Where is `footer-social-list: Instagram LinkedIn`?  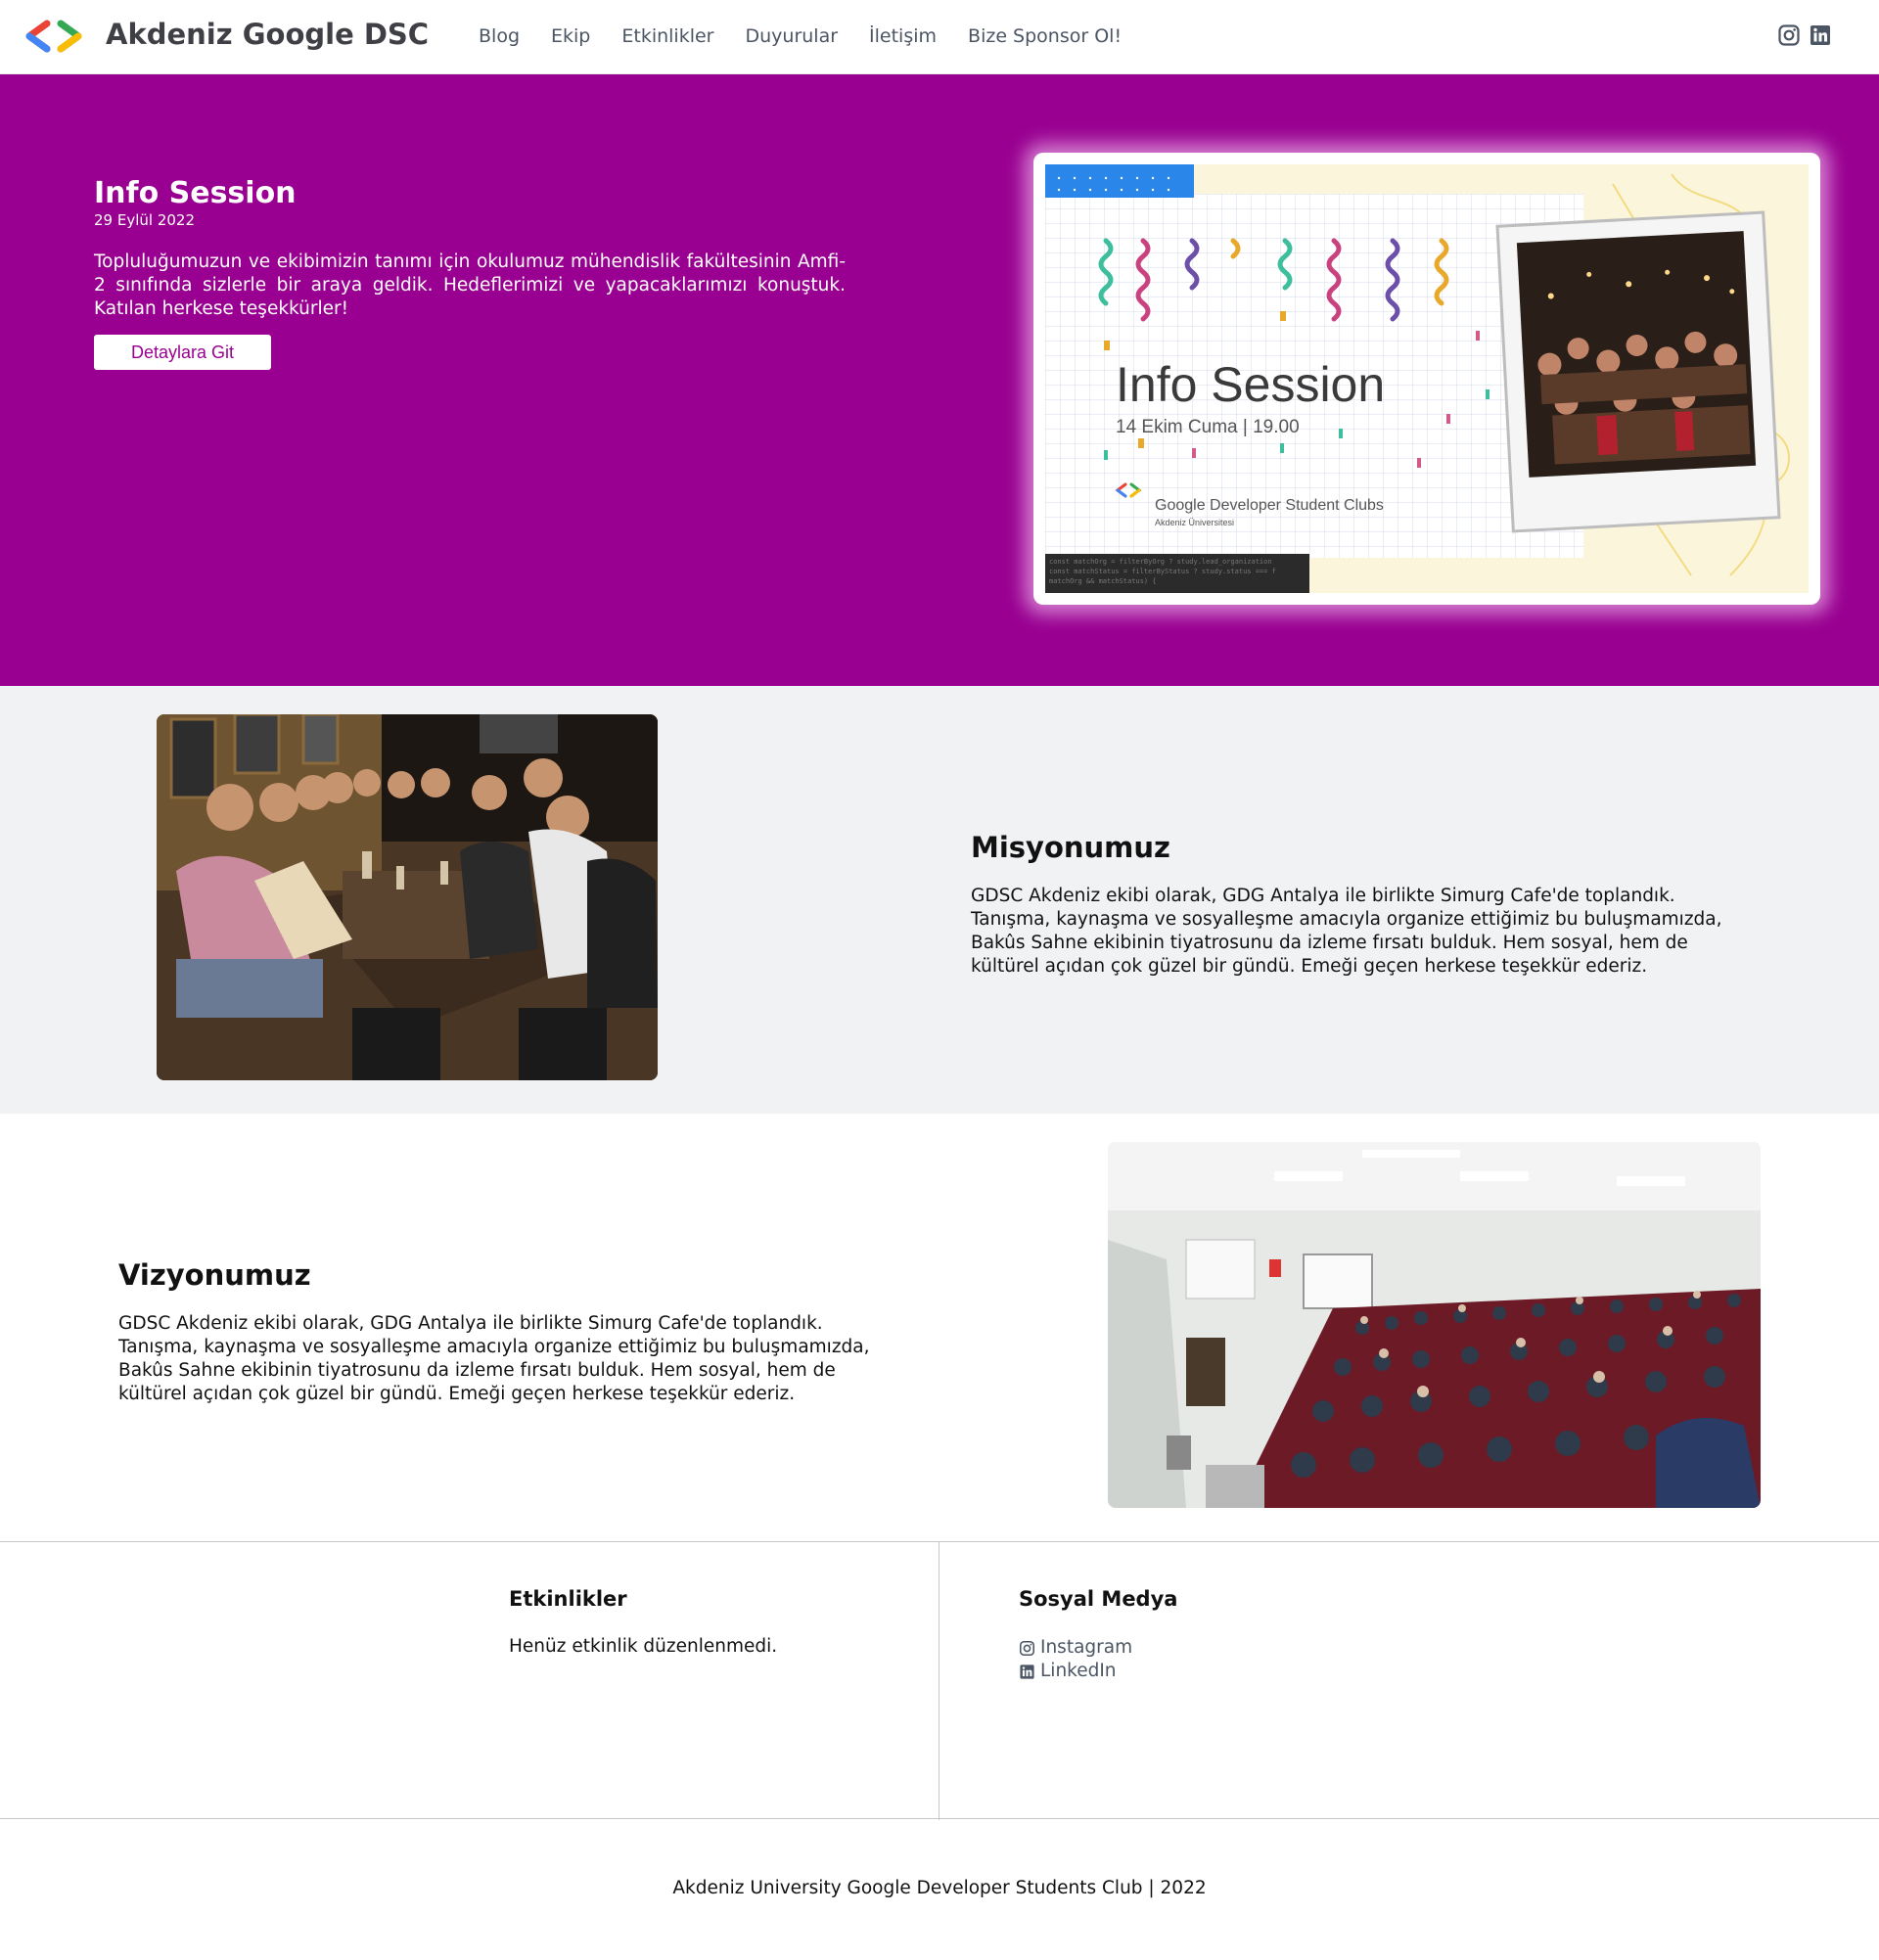 footer-social-list: Instagram LinkedIn is located at coordinates (1075, 1659).